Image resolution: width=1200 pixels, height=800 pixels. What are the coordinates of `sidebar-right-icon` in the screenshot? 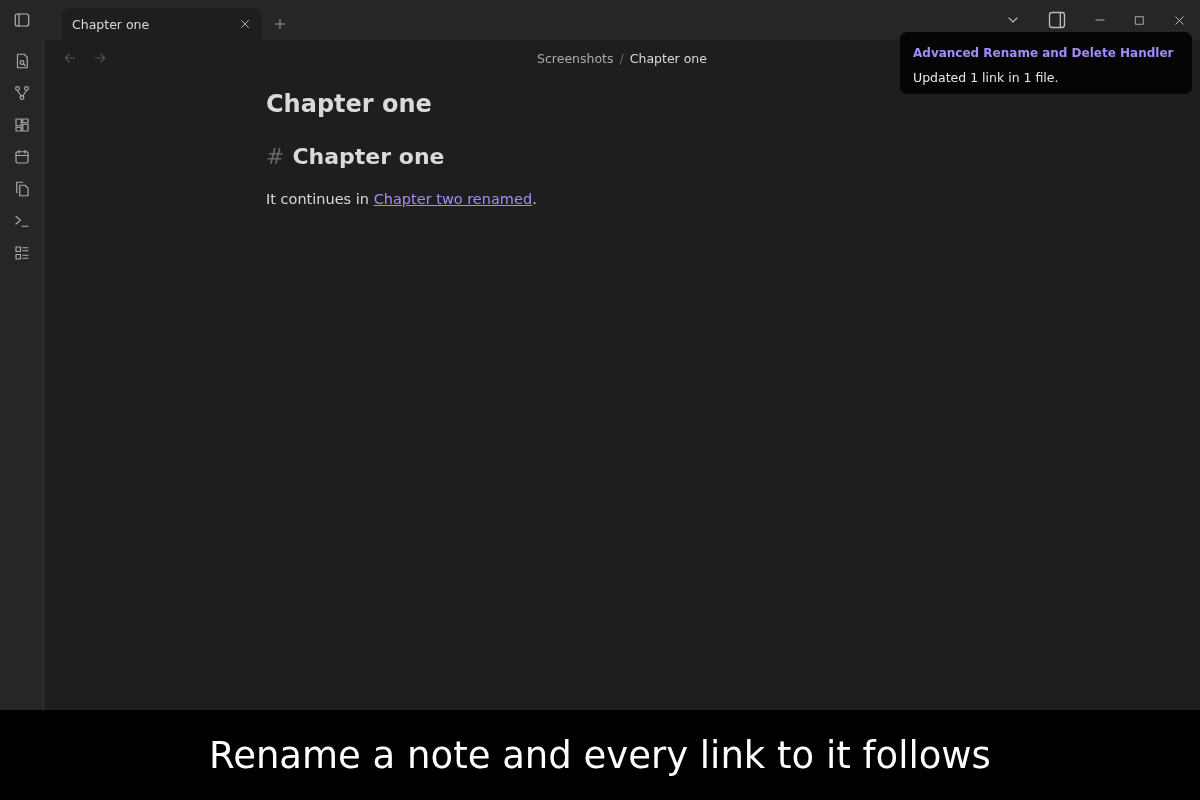 It's located at (1057, 20).